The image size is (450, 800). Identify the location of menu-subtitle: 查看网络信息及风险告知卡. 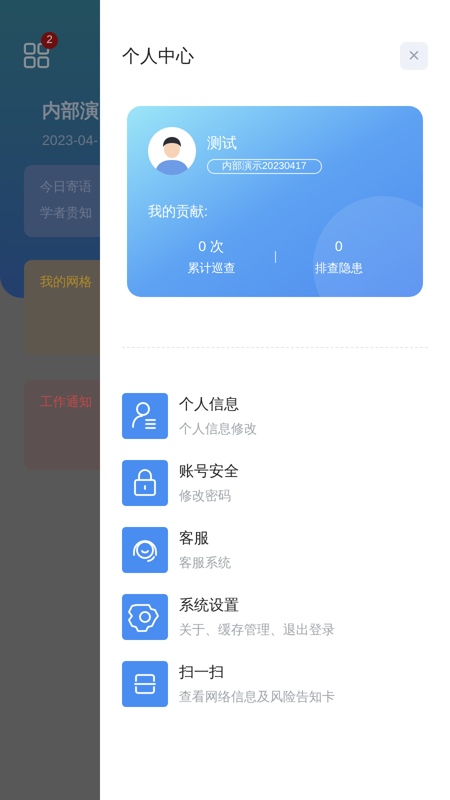
(257, 697).